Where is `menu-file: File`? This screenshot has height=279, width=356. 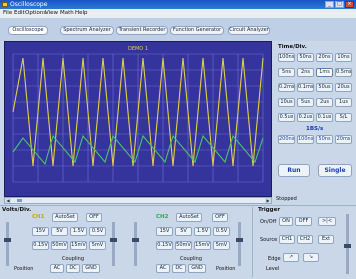 menu-file: File is located at coordinates (7, 13).